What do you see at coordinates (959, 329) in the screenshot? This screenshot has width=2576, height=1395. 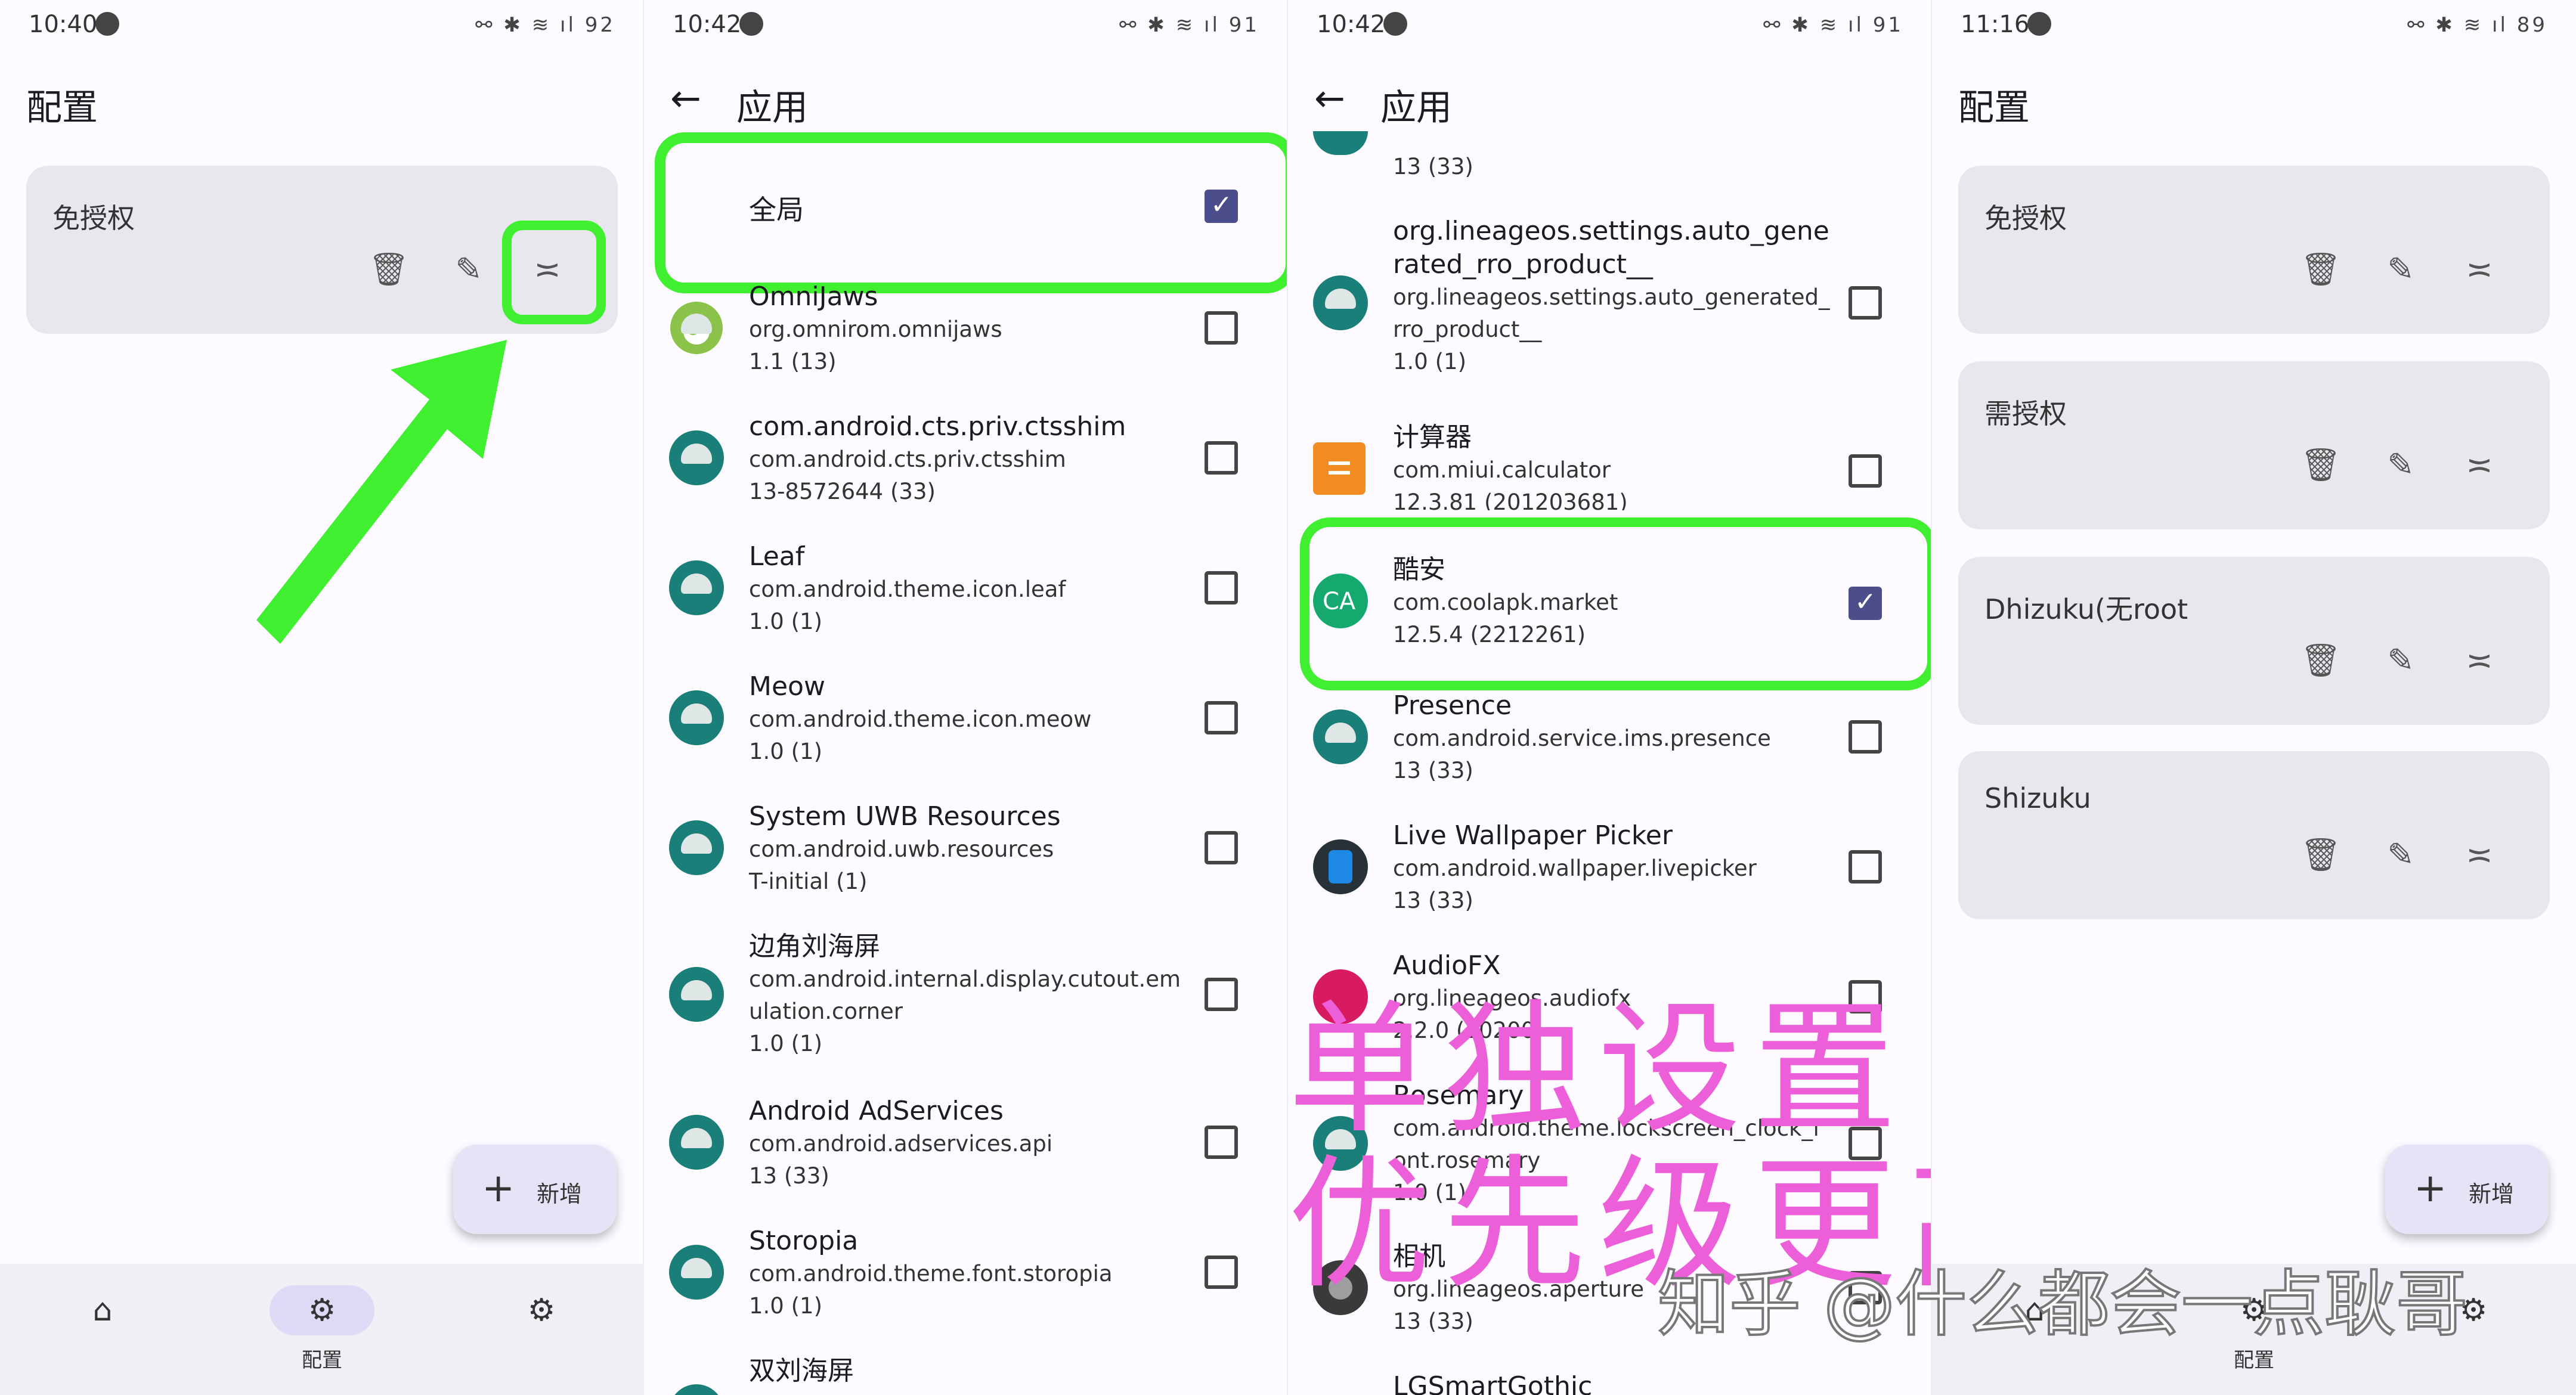 I see `app-text: OmniJaws org.omnirom.omnijaws 1.1 (13)` at bounding box center [959, 329].